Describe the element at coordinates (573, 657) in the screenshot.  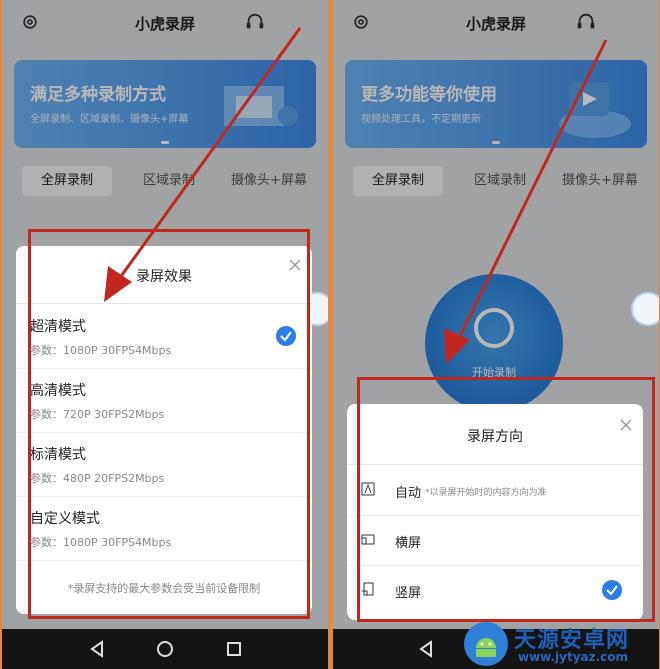
I see `watermark-url: www.jytyaz.com` at that location.